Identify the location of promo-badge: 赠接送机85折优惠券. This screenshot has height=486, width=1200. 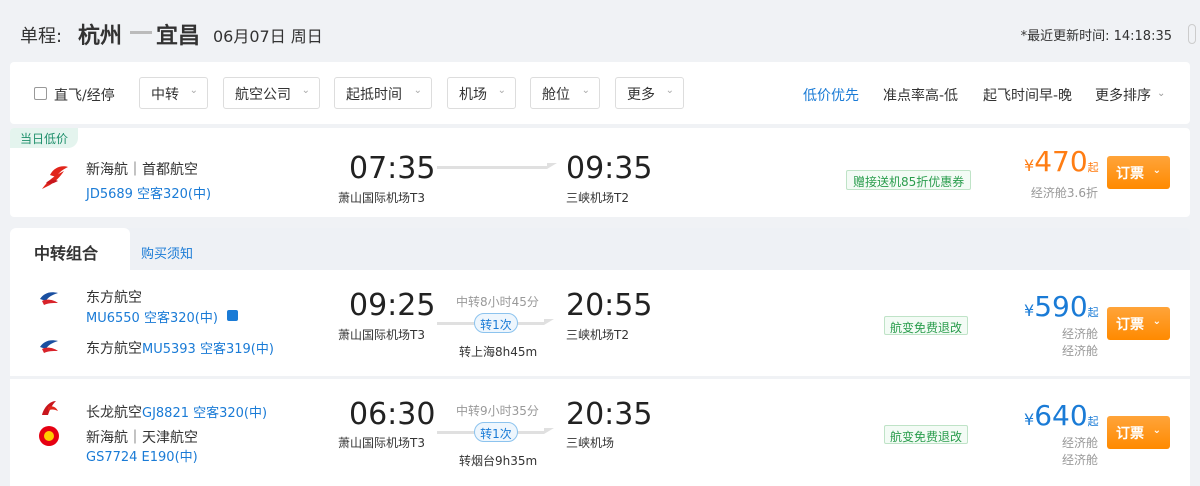
(909, 180).